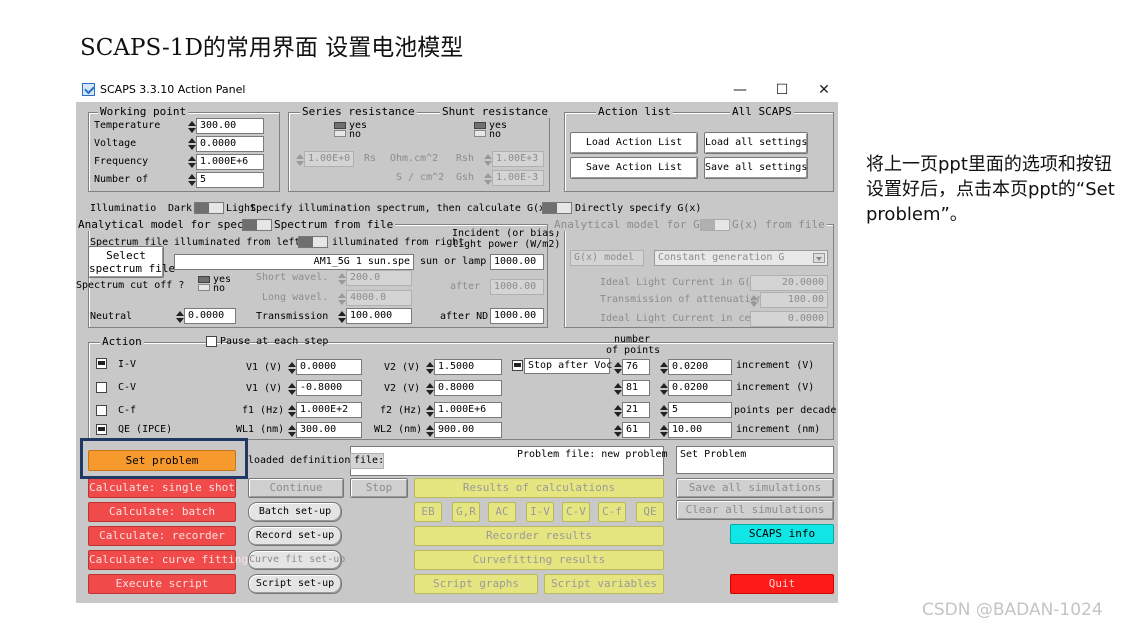  What do you see at coordinates (329, 367) in the screenshot?
I see `iv-v1-input: 0.0000` at bounding box center [329, 367].